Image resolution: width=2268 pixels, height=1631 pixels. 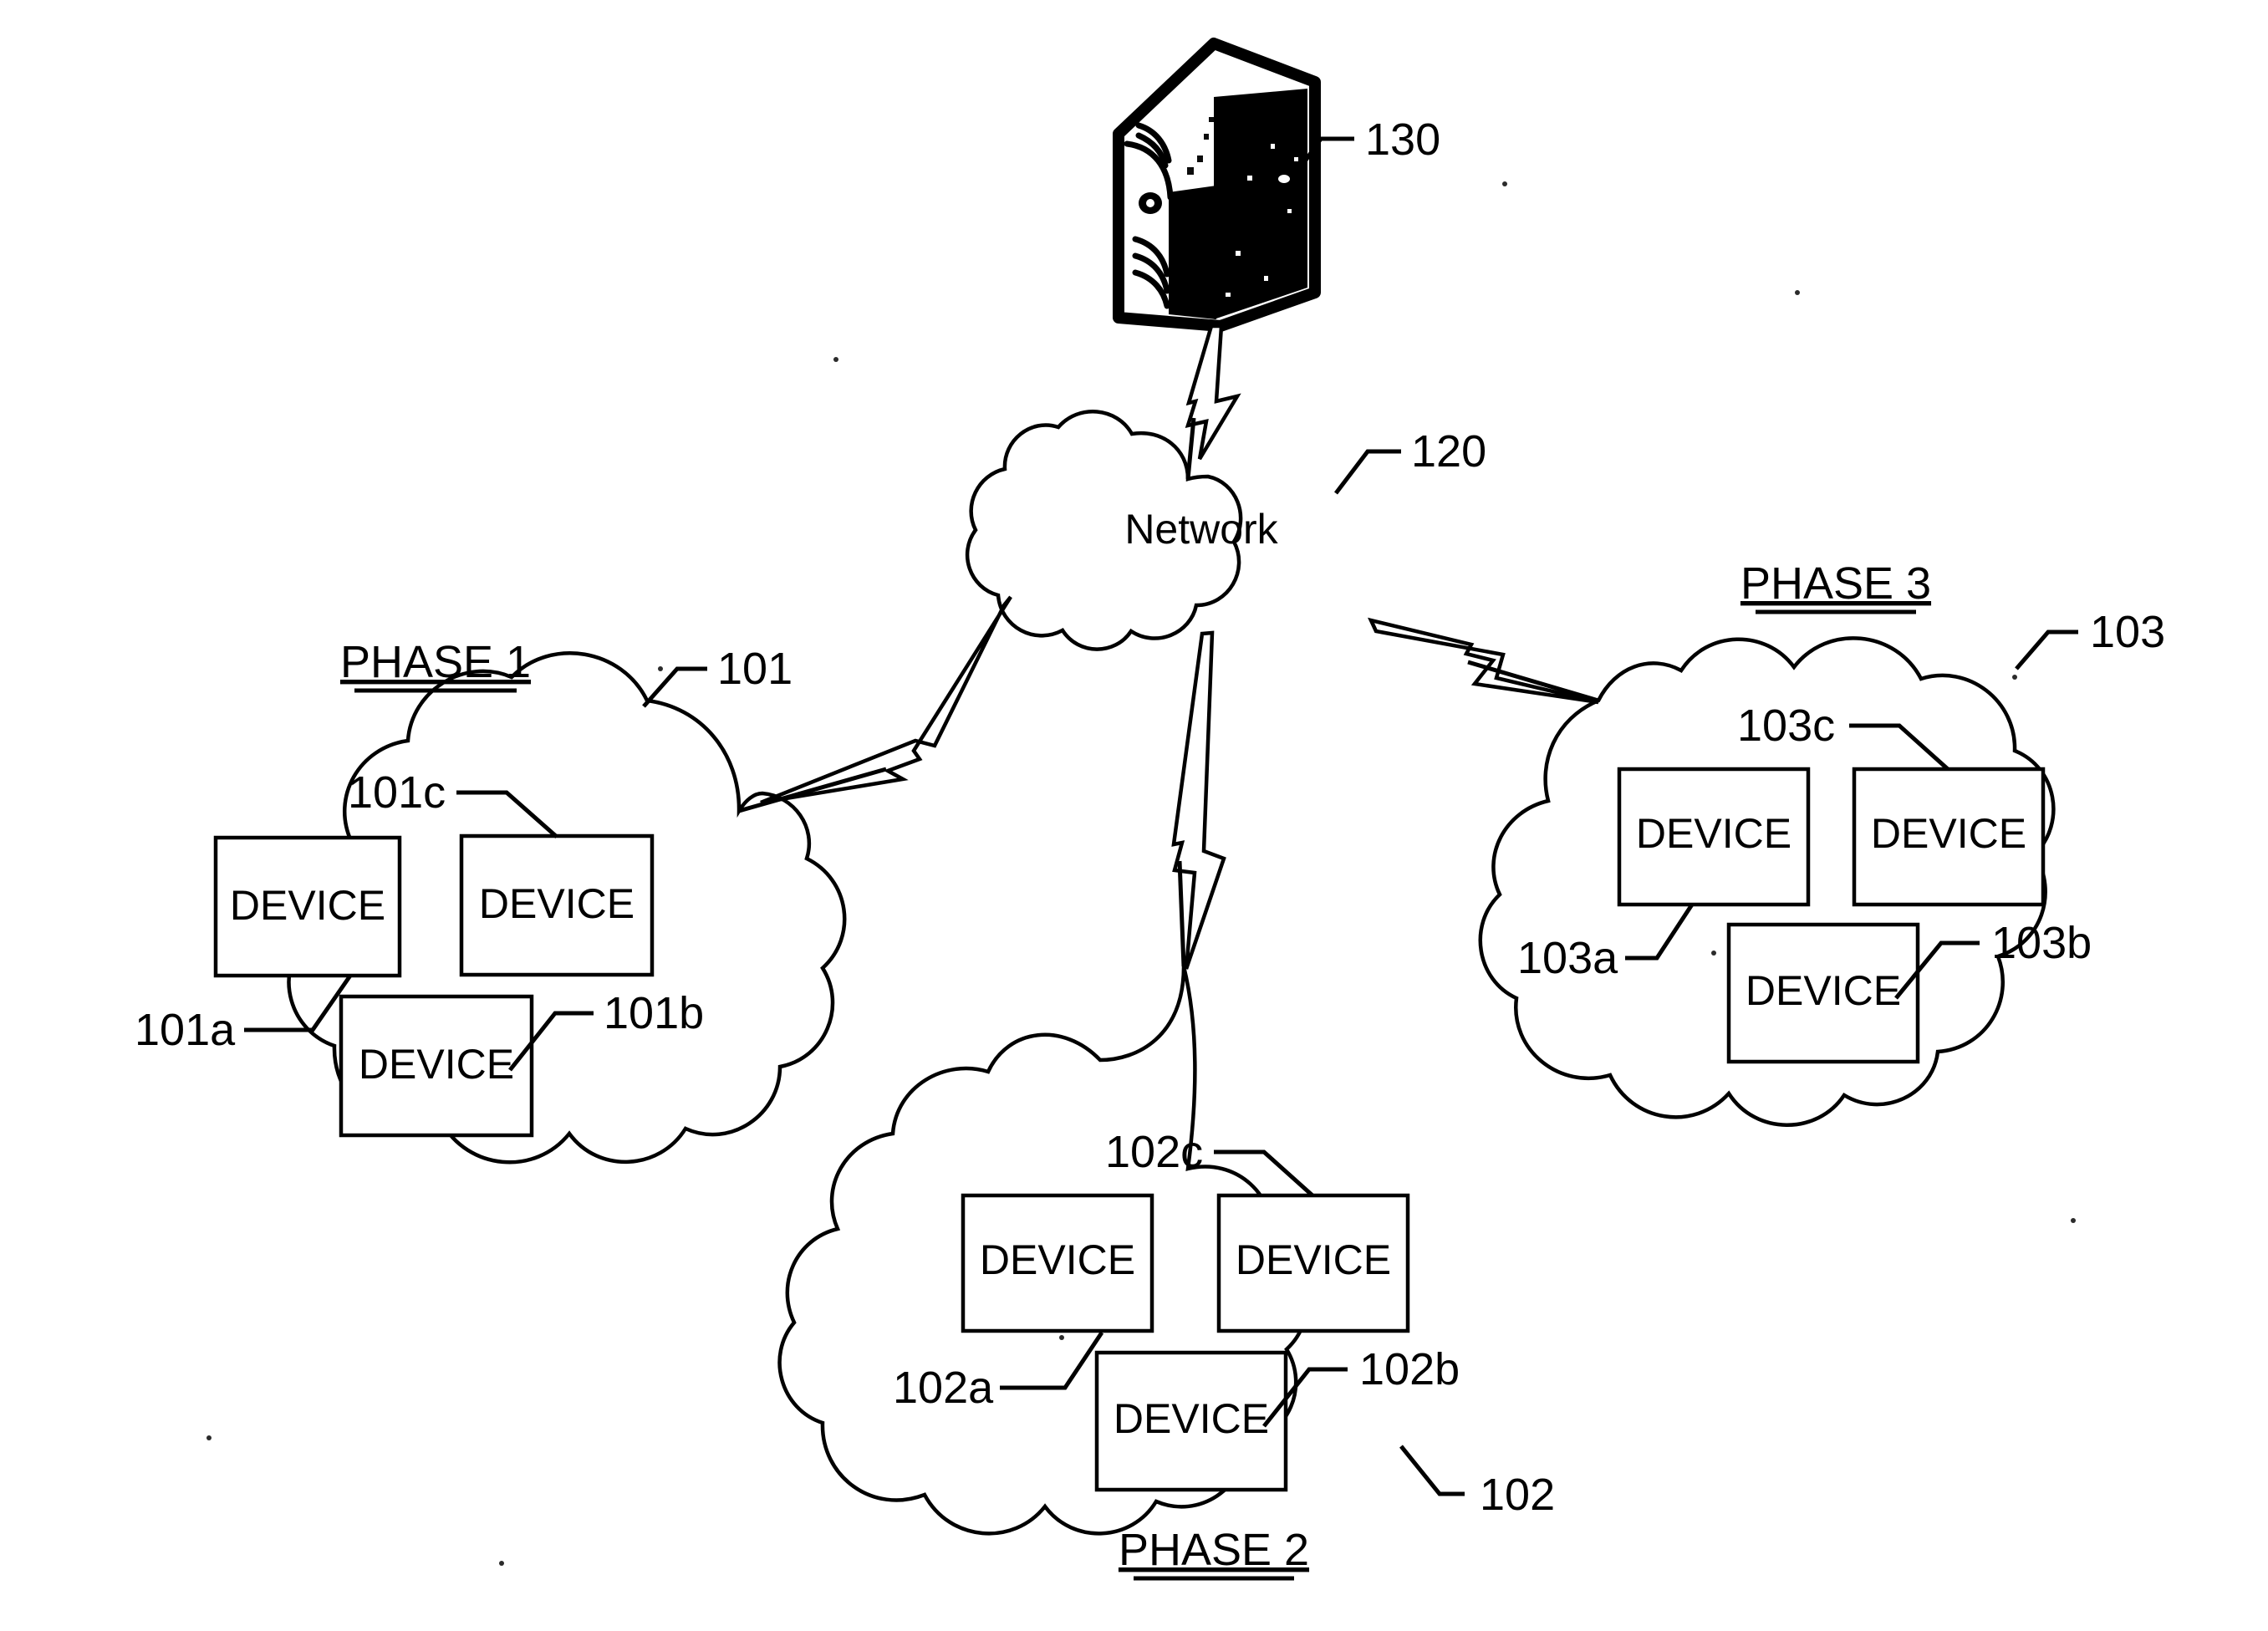 What do you see at coordinates (307, 905) in the screenshot?
I see `device-label-101a: DEVICE` at bounding box center [307, 905].